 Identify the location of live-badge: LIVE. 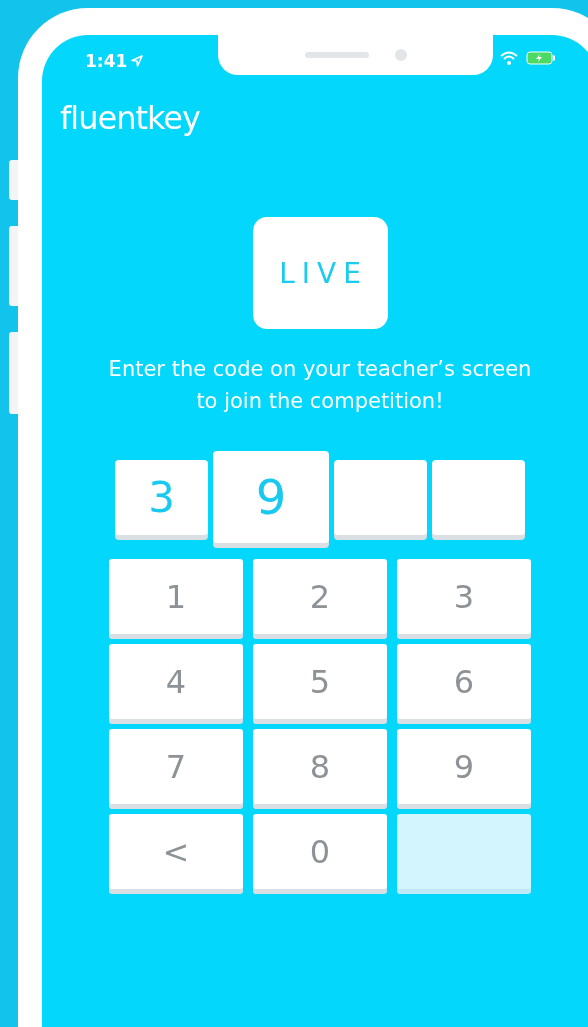
(320, 273).